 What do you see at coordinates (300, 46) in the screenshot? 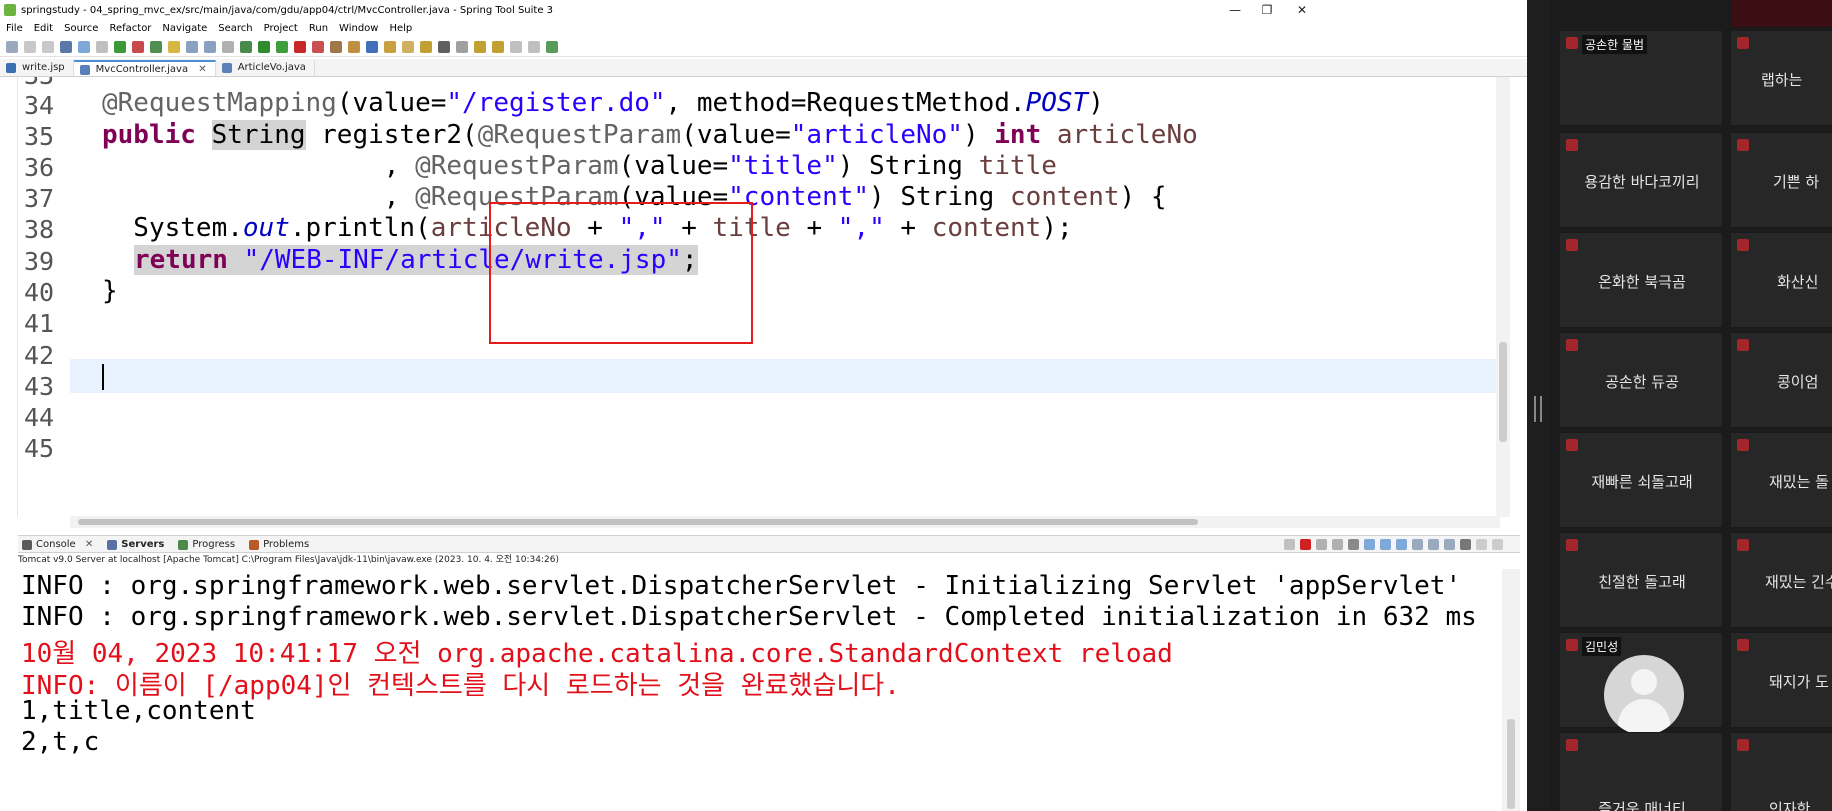
I see `stop-icon` at bounding box center [300, 46].